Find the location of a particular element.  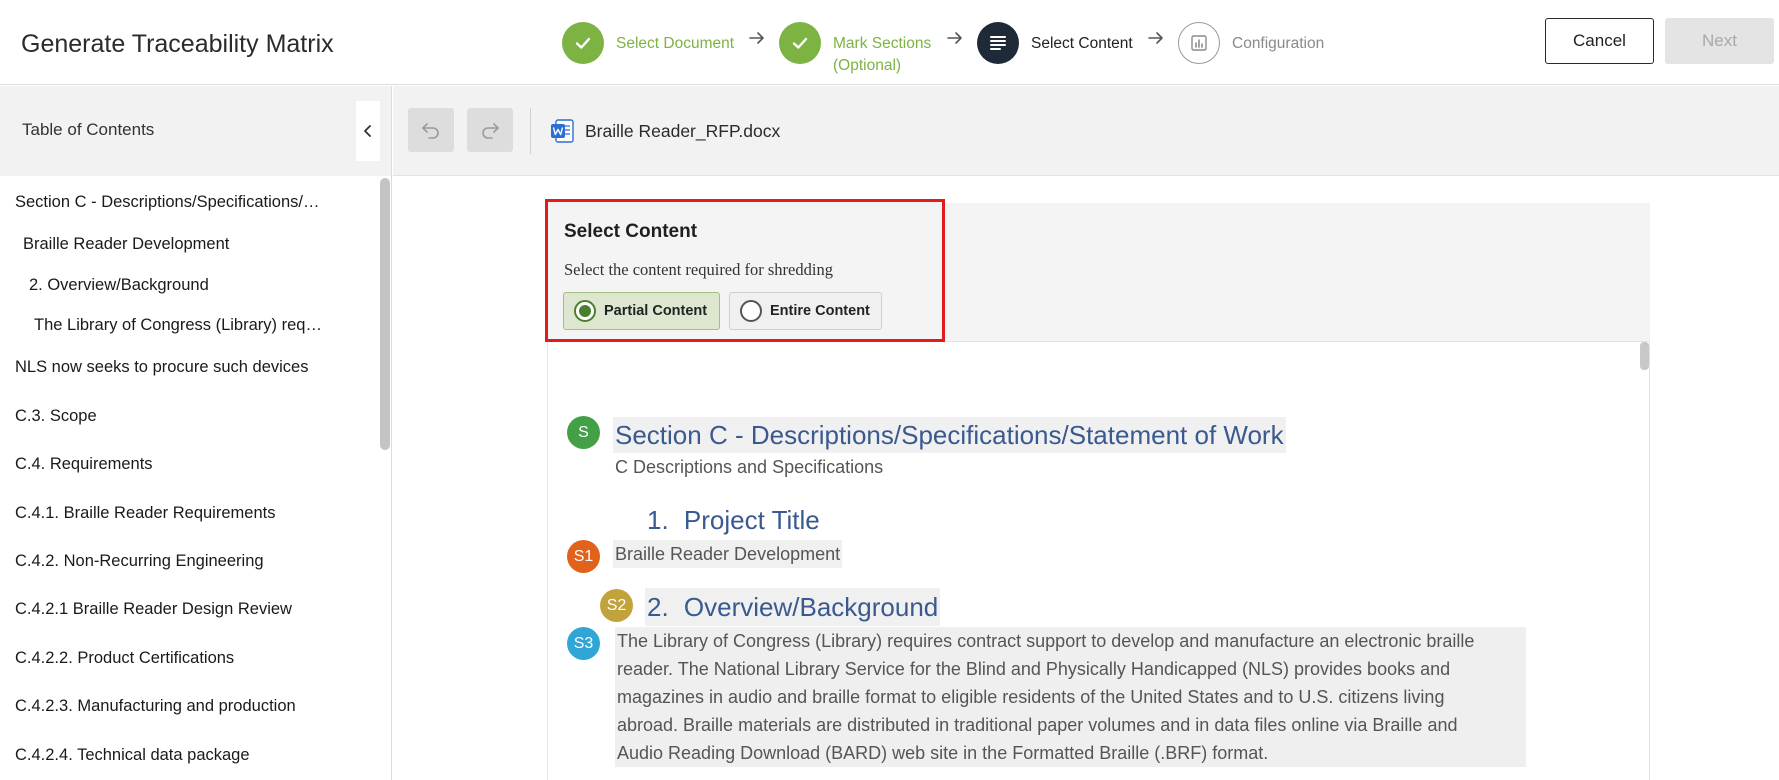

toc-item: Braille Reader Development is located at coordinates (173, 244).